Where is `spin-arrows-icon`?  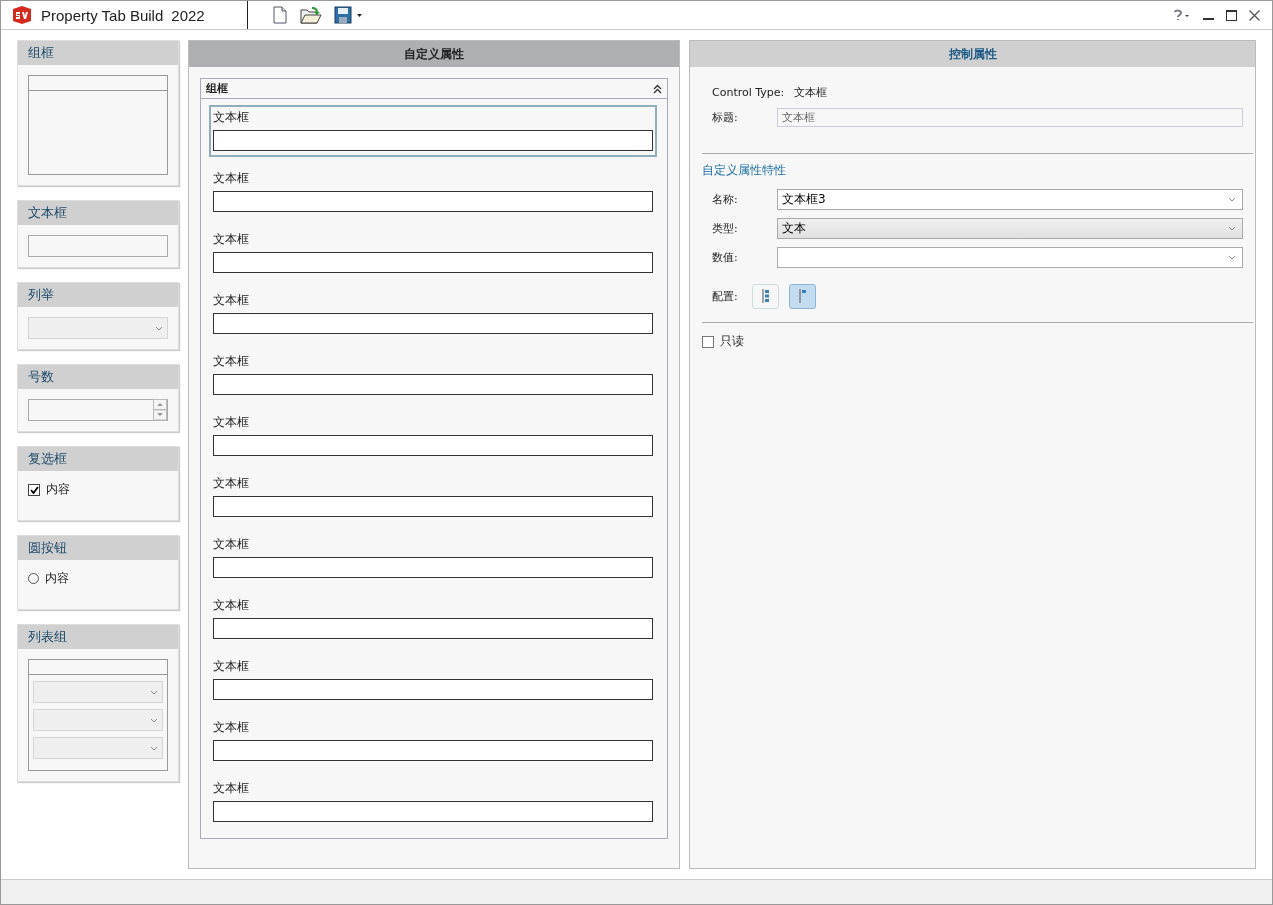 spin-arrows-icon is located at coordinates (160, 410).